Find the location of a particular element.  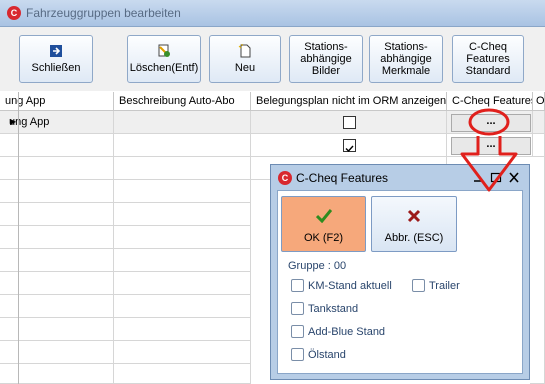

delete-icon is located at coordinates (164, 50).